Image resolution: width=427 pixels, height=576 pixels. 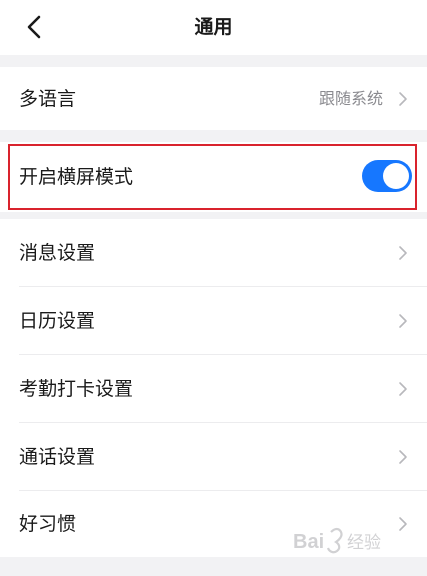 What do you see at coordinates (57, 457) in the screenshot?
I see `call-settings-label: 通话设置` at bounding box center [57, 457].